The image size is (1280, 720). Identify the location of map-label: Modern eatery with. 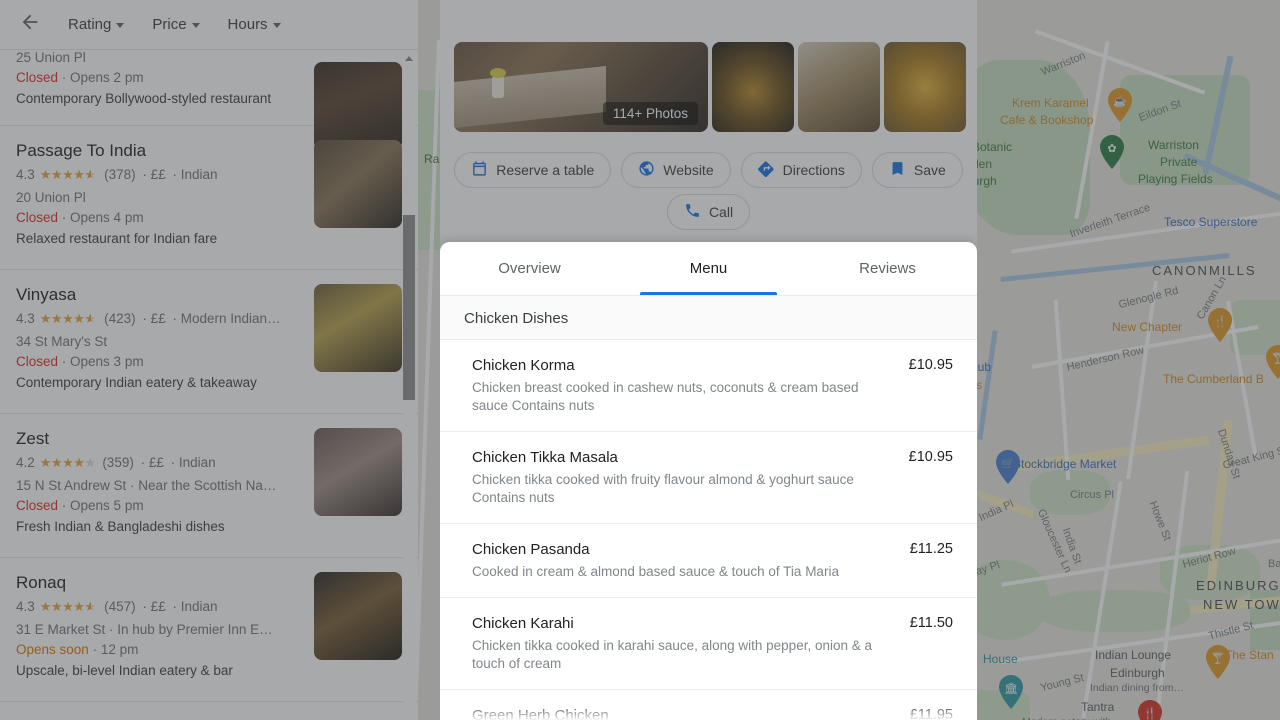
(1066, 718).